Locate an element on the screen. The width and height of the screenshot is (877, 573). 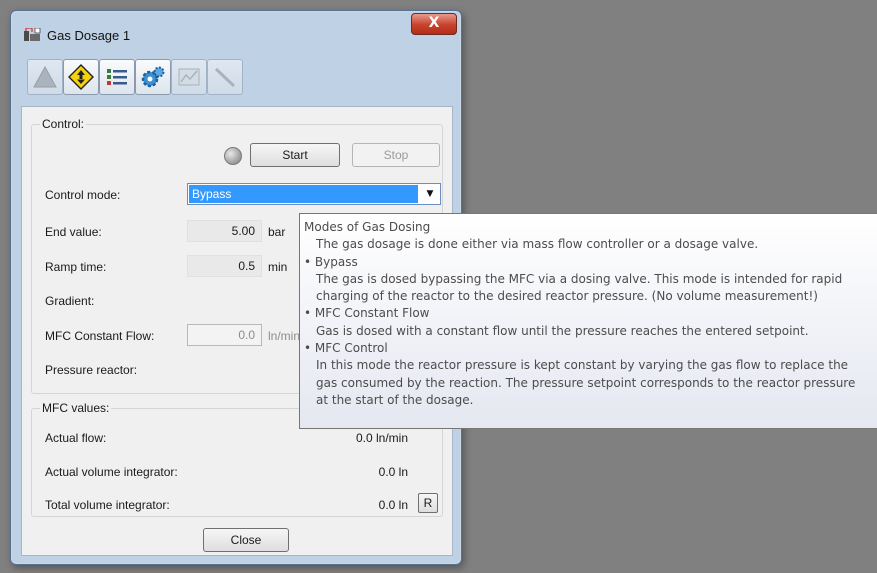
arrows-diamond-icon is located at coordinates (81, 77).